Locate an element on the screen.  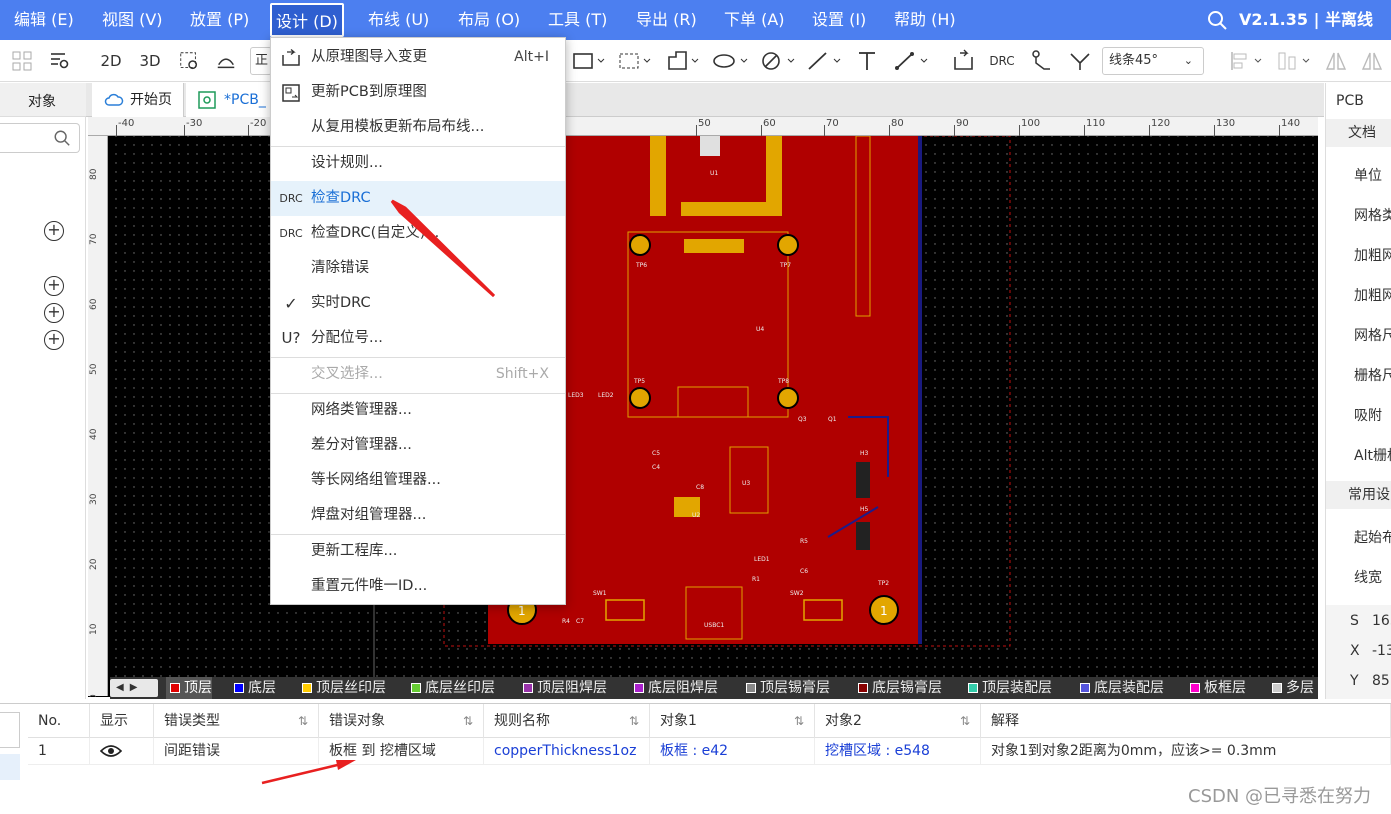
dashed-rect-icon is located at coordinates (635, 61).